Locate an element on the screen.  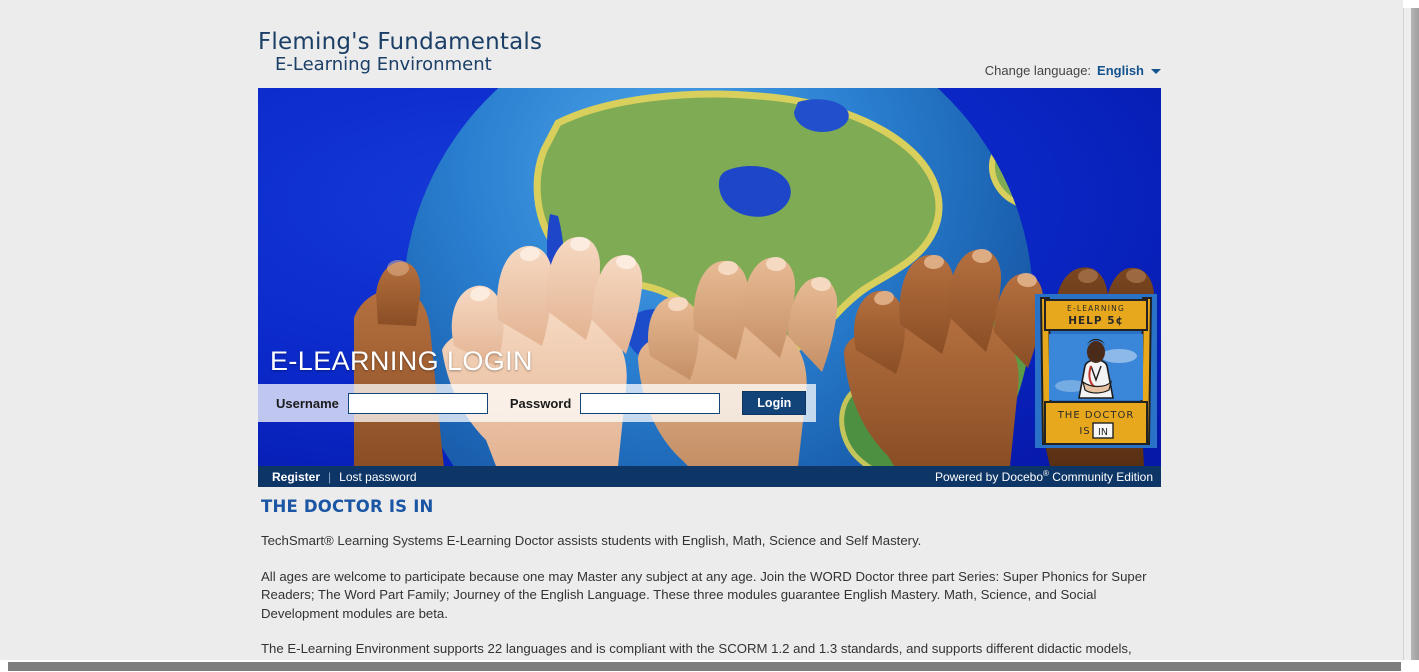
password-label: Password is located at coordinates (540, 403).